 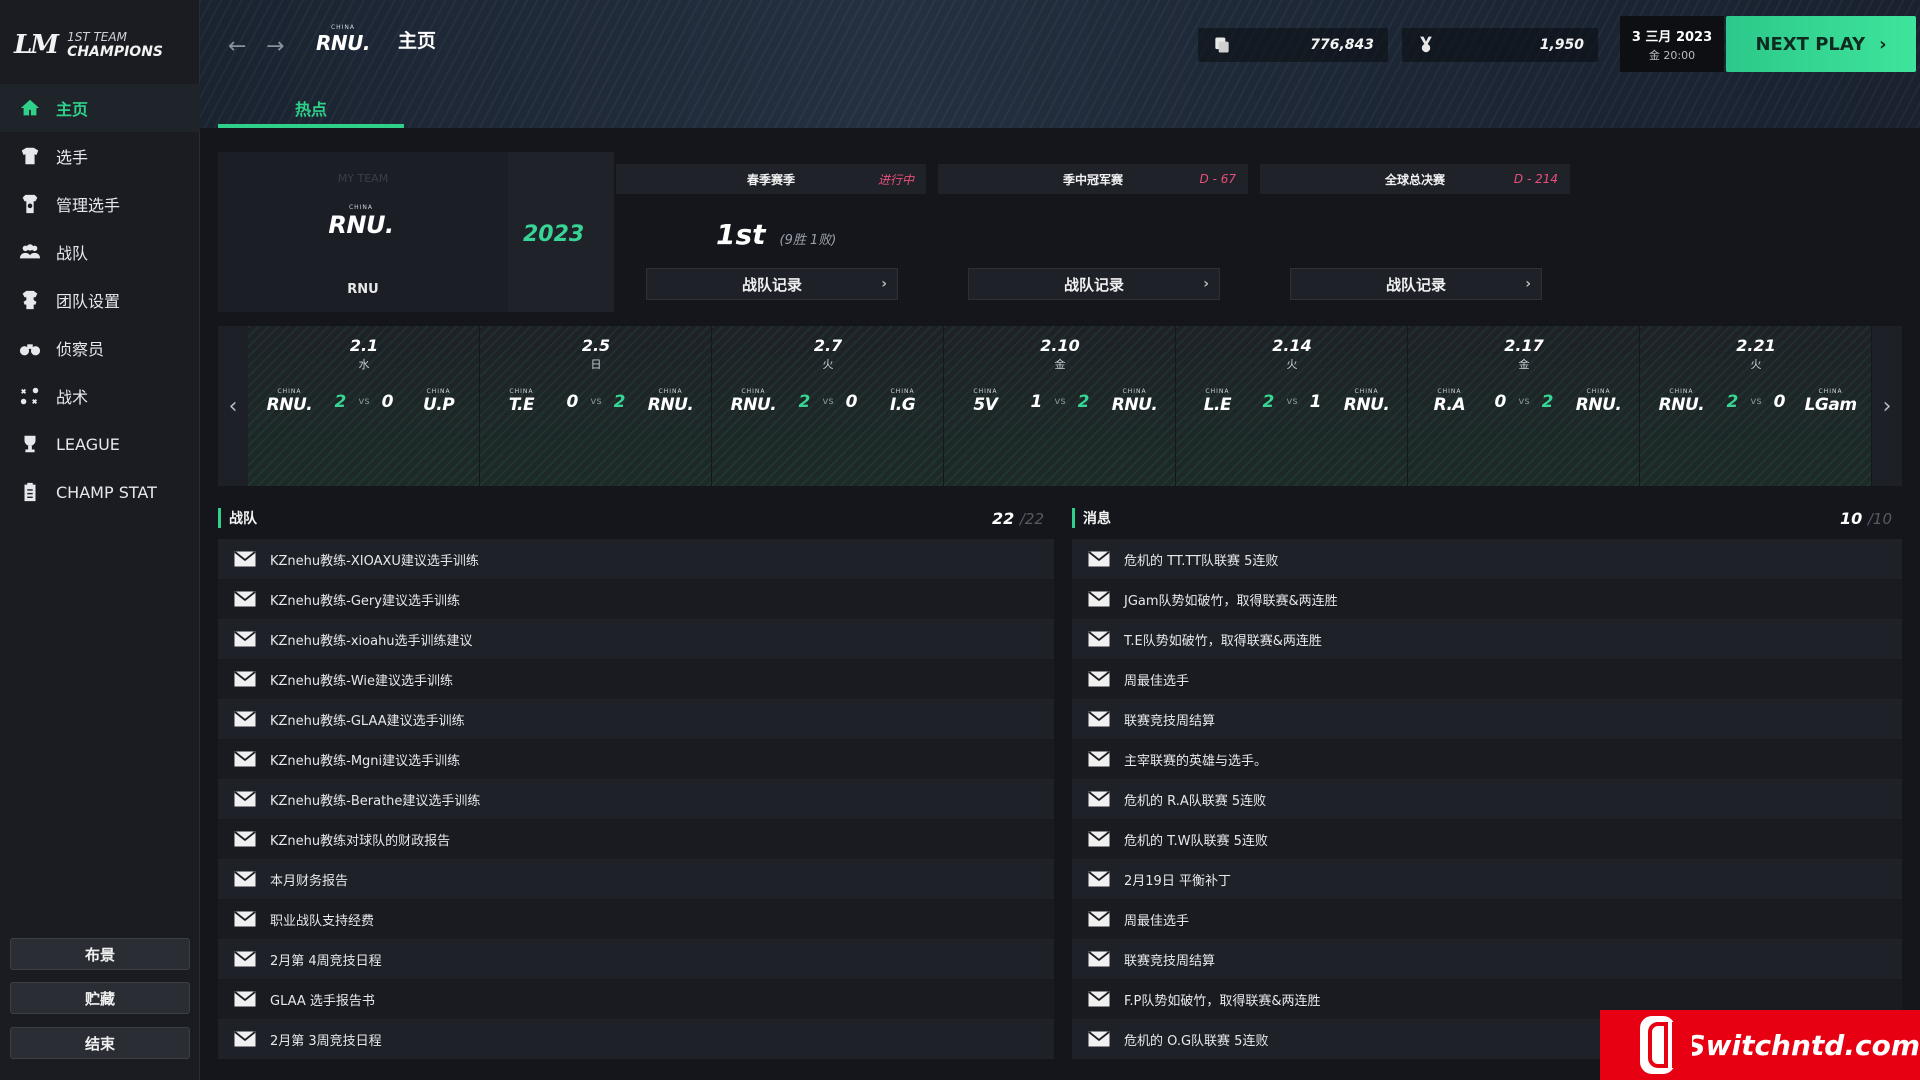 What do you see at coordinates (1487, 599) in the screenshot?
I see `list-item: JGam队势如破竹，取得联赛&两连胜` at bounding box center [1487, 599].